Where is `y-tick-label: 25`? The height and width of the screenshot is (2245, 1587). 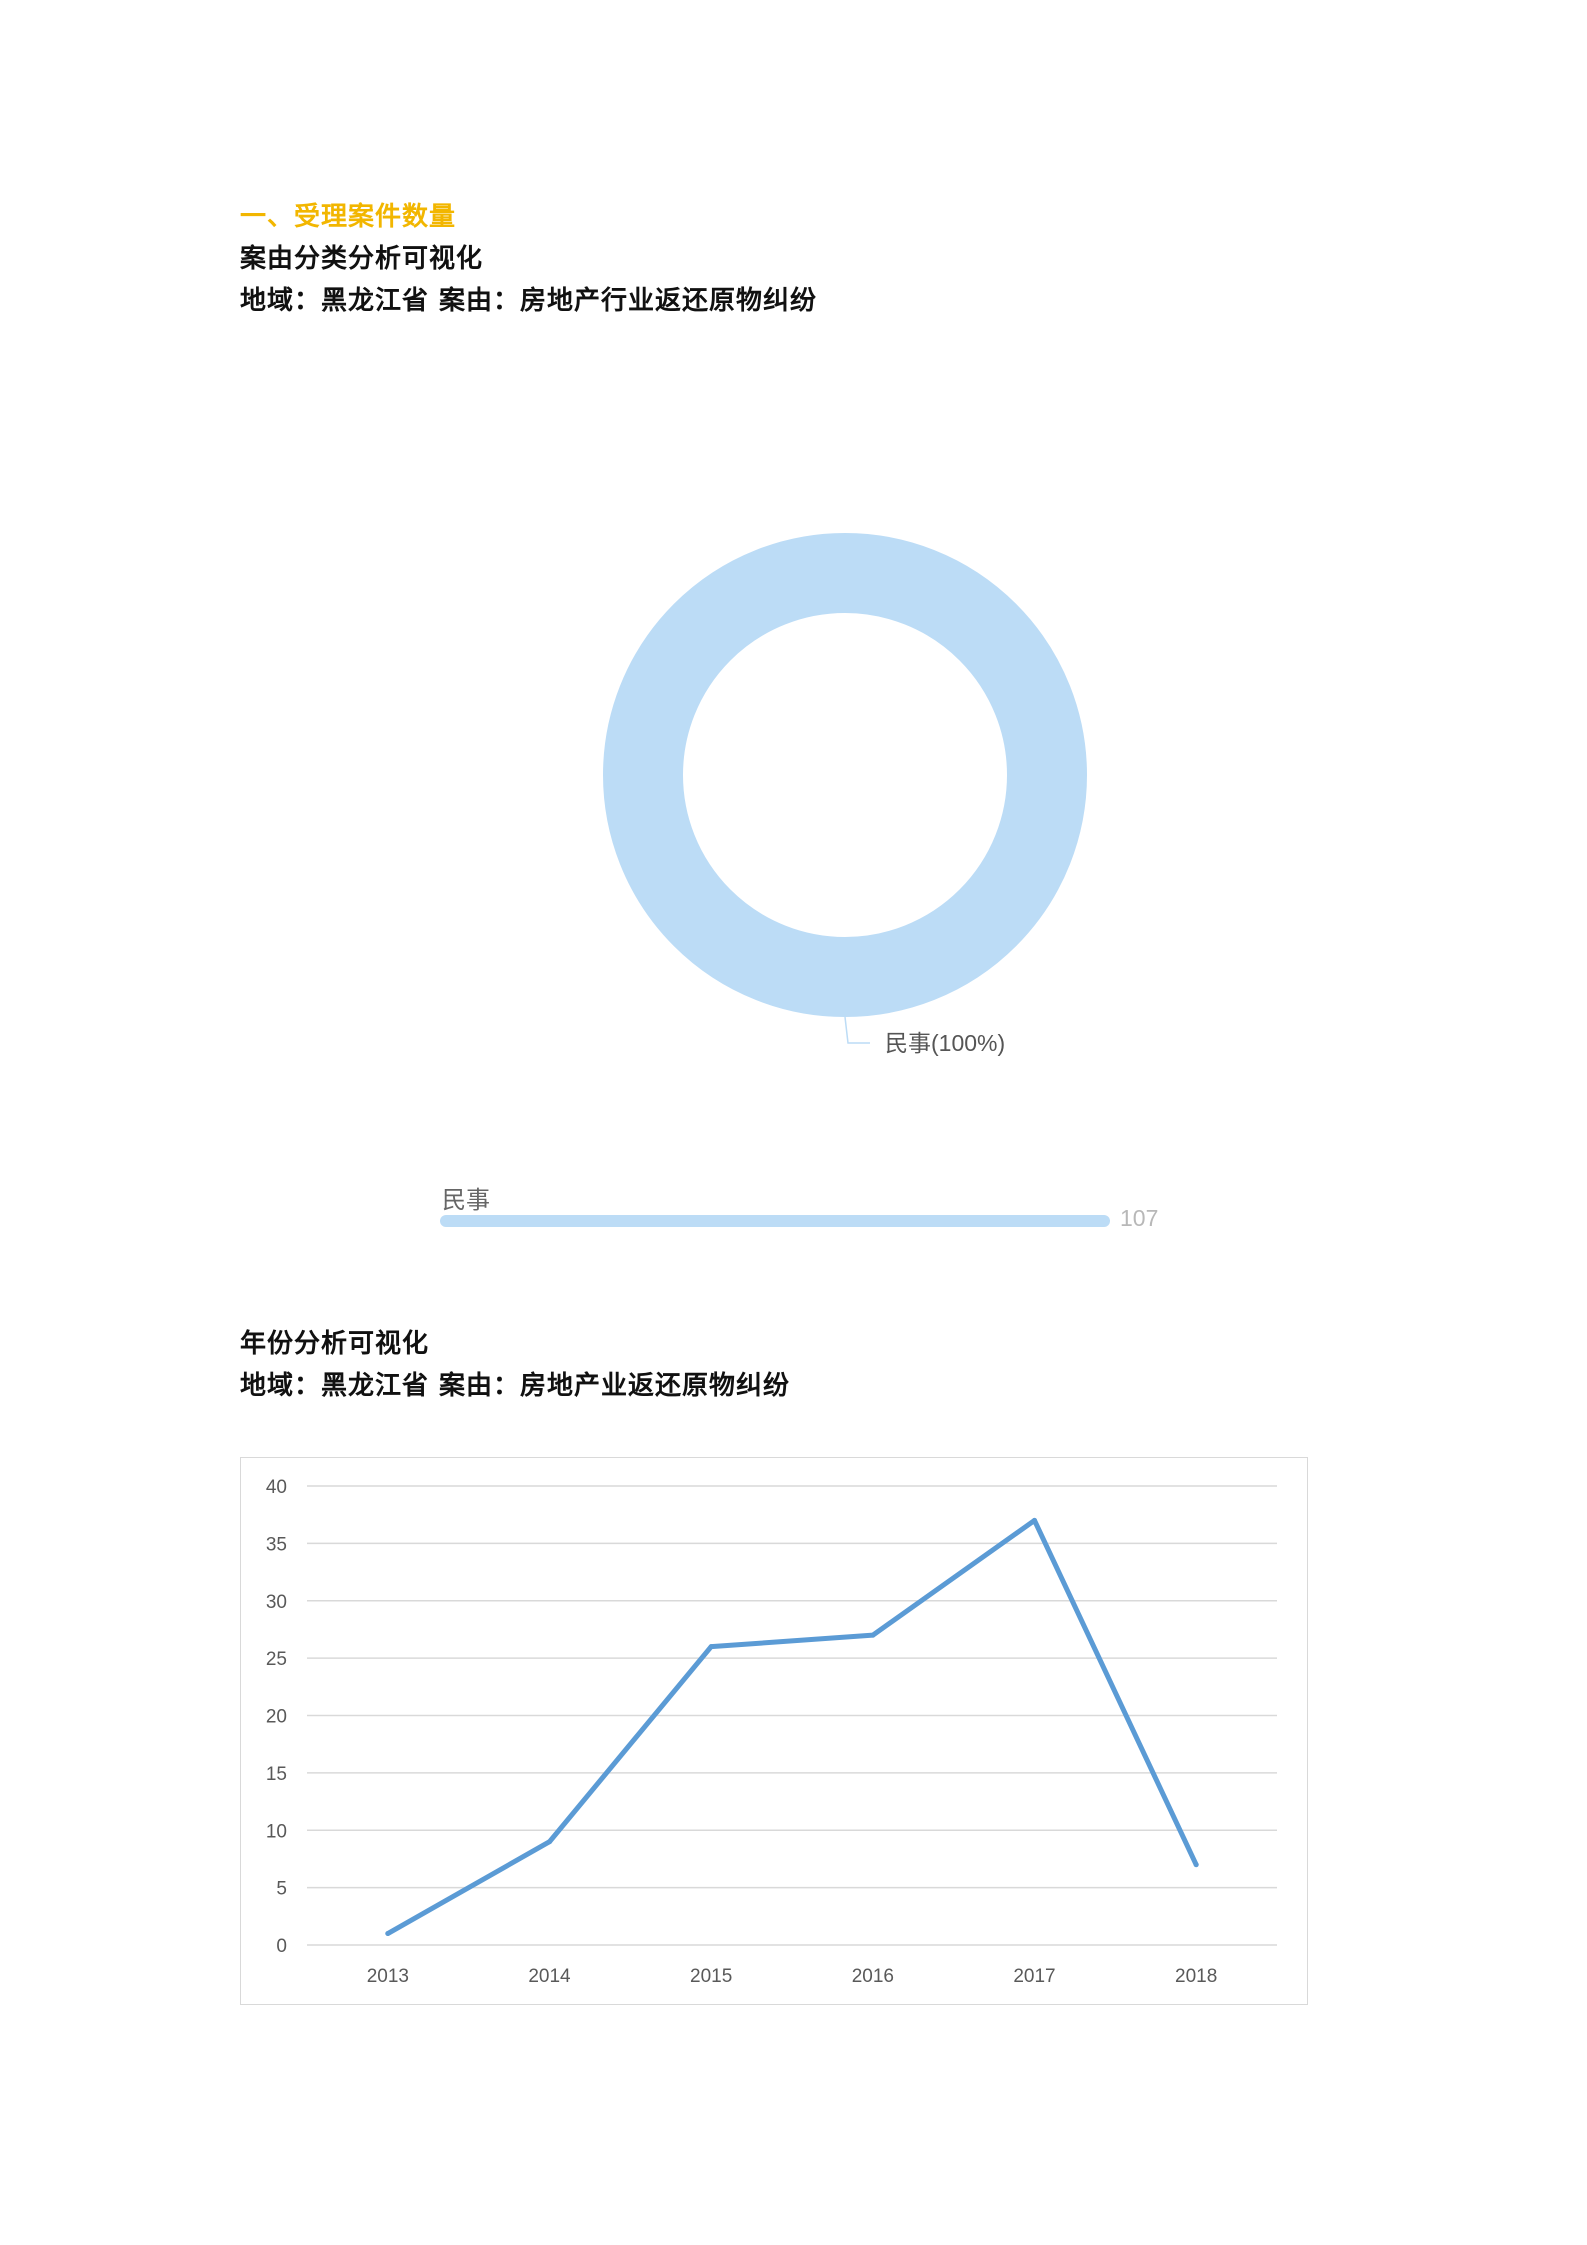
y-tick-label: 25 is located at coordinates (276, 1659).